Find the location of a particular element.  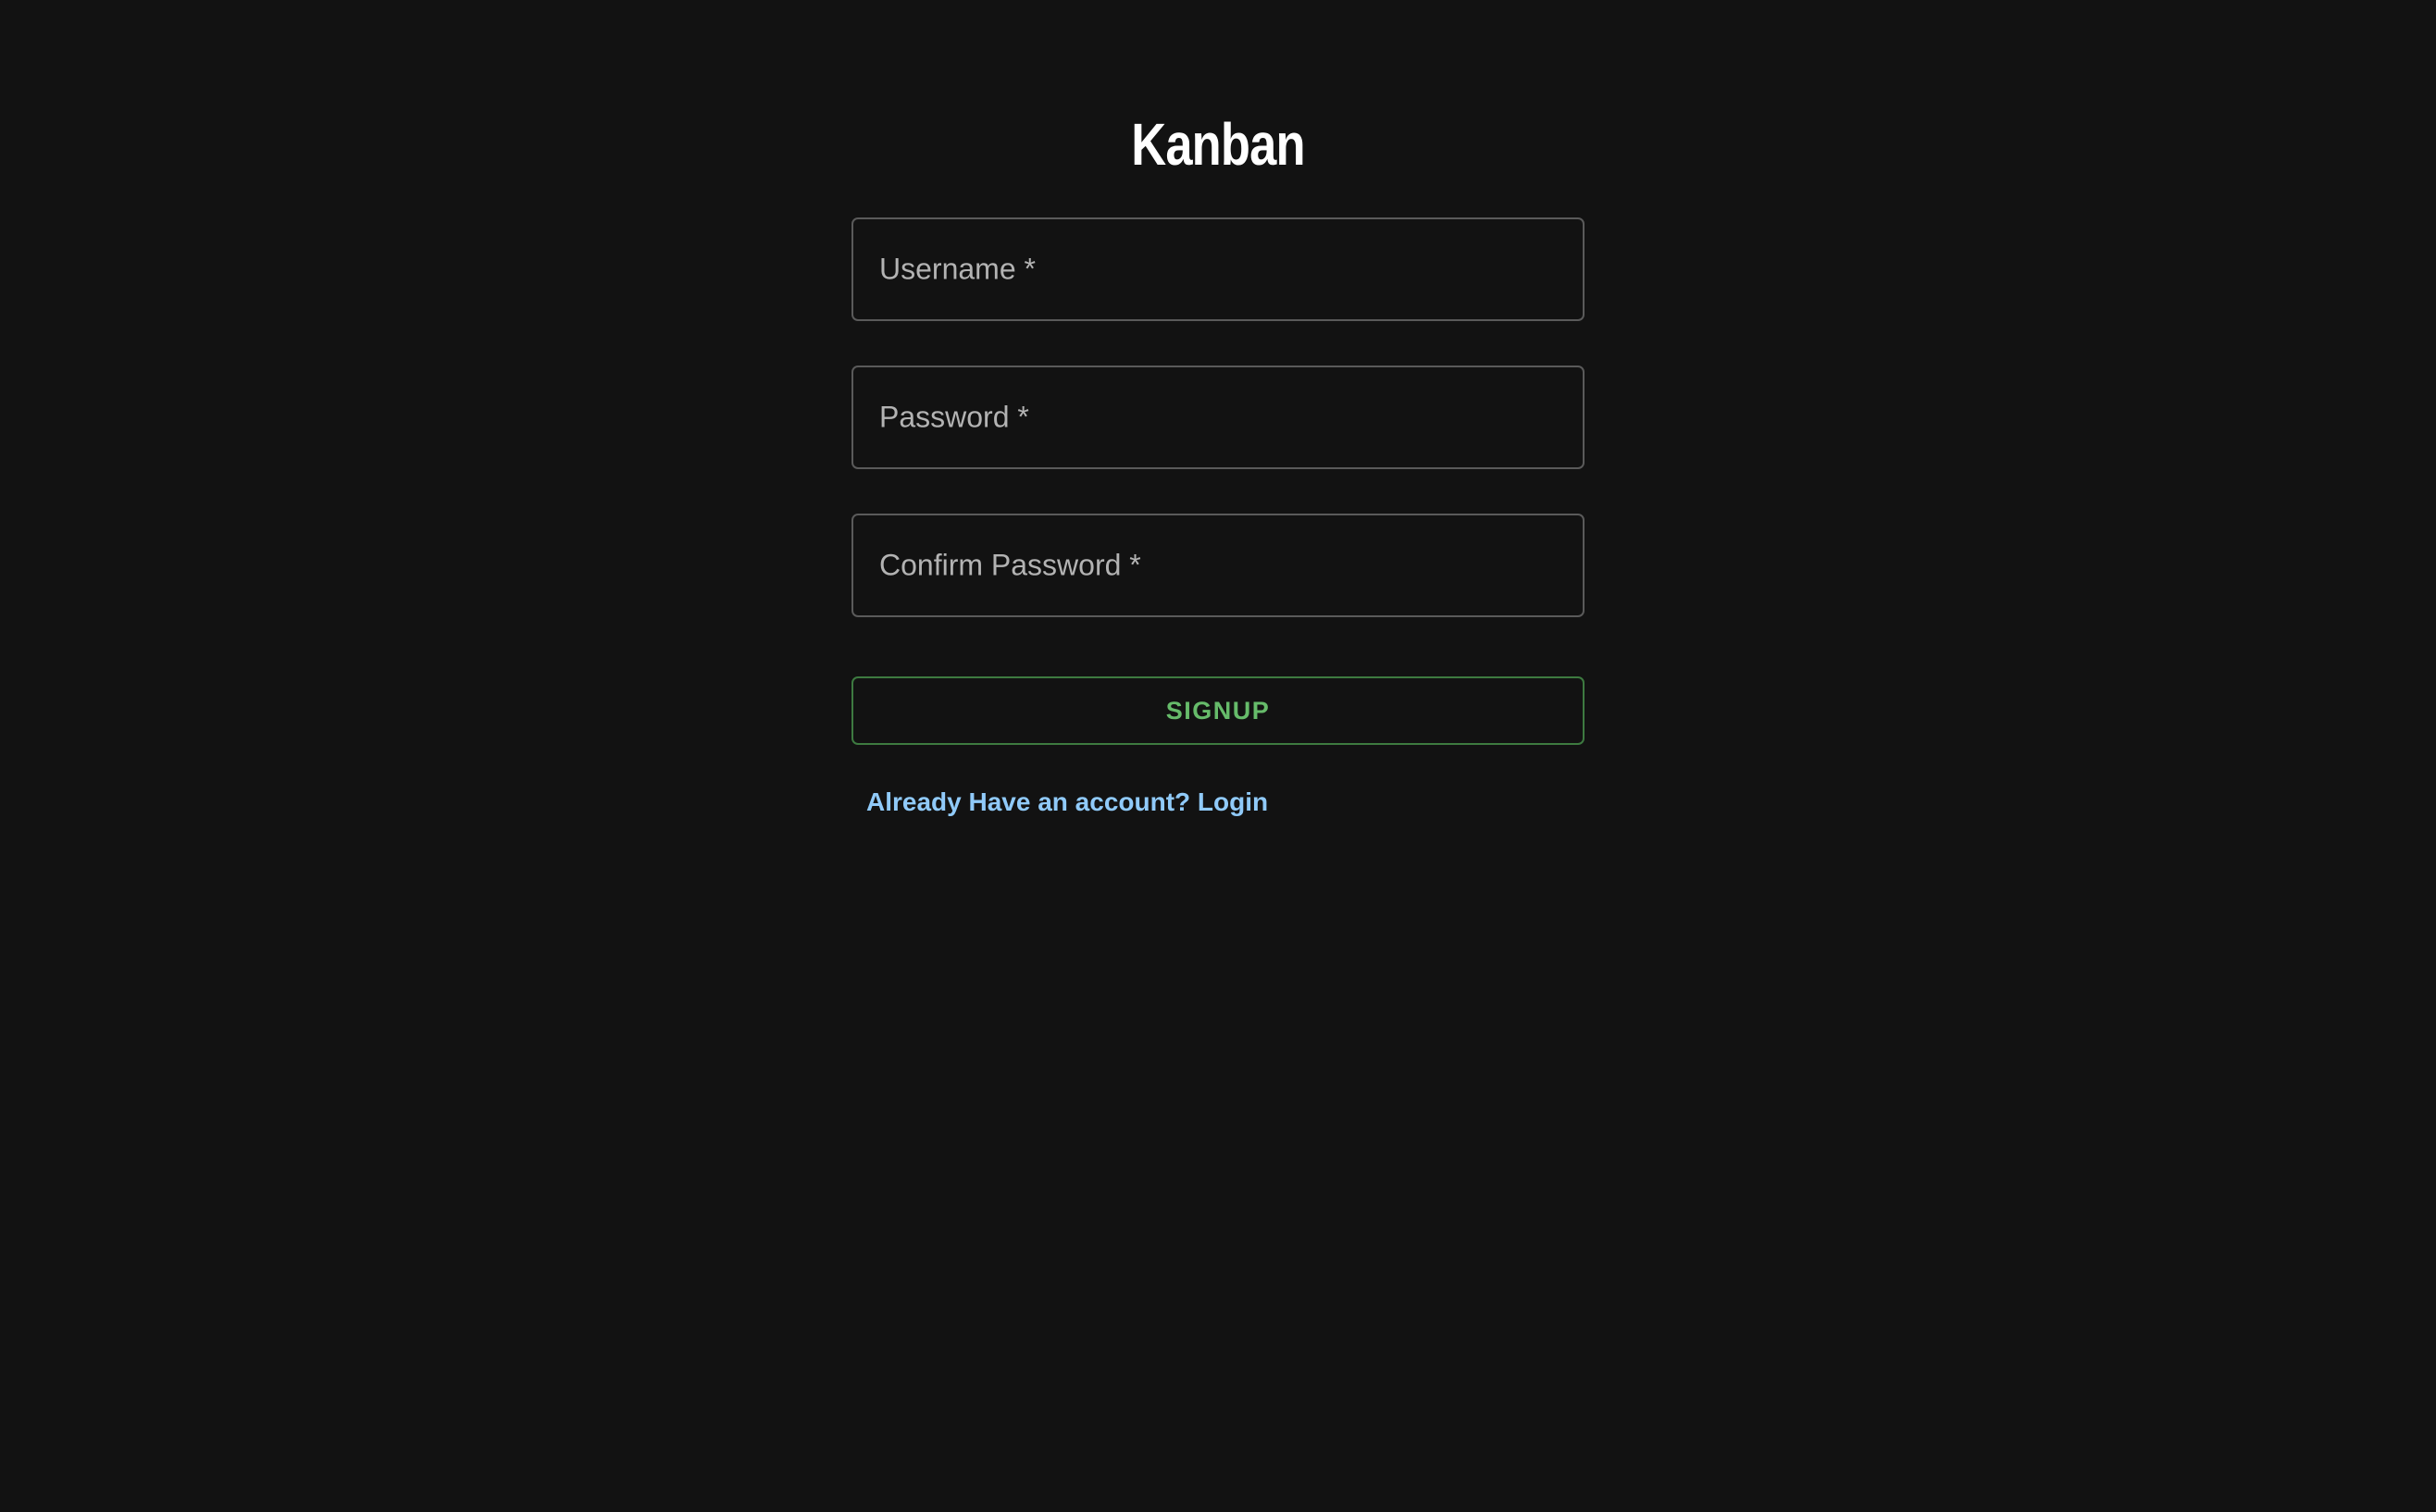

login-link: Already Have an account? Login is located at coordinates (1067, 802).